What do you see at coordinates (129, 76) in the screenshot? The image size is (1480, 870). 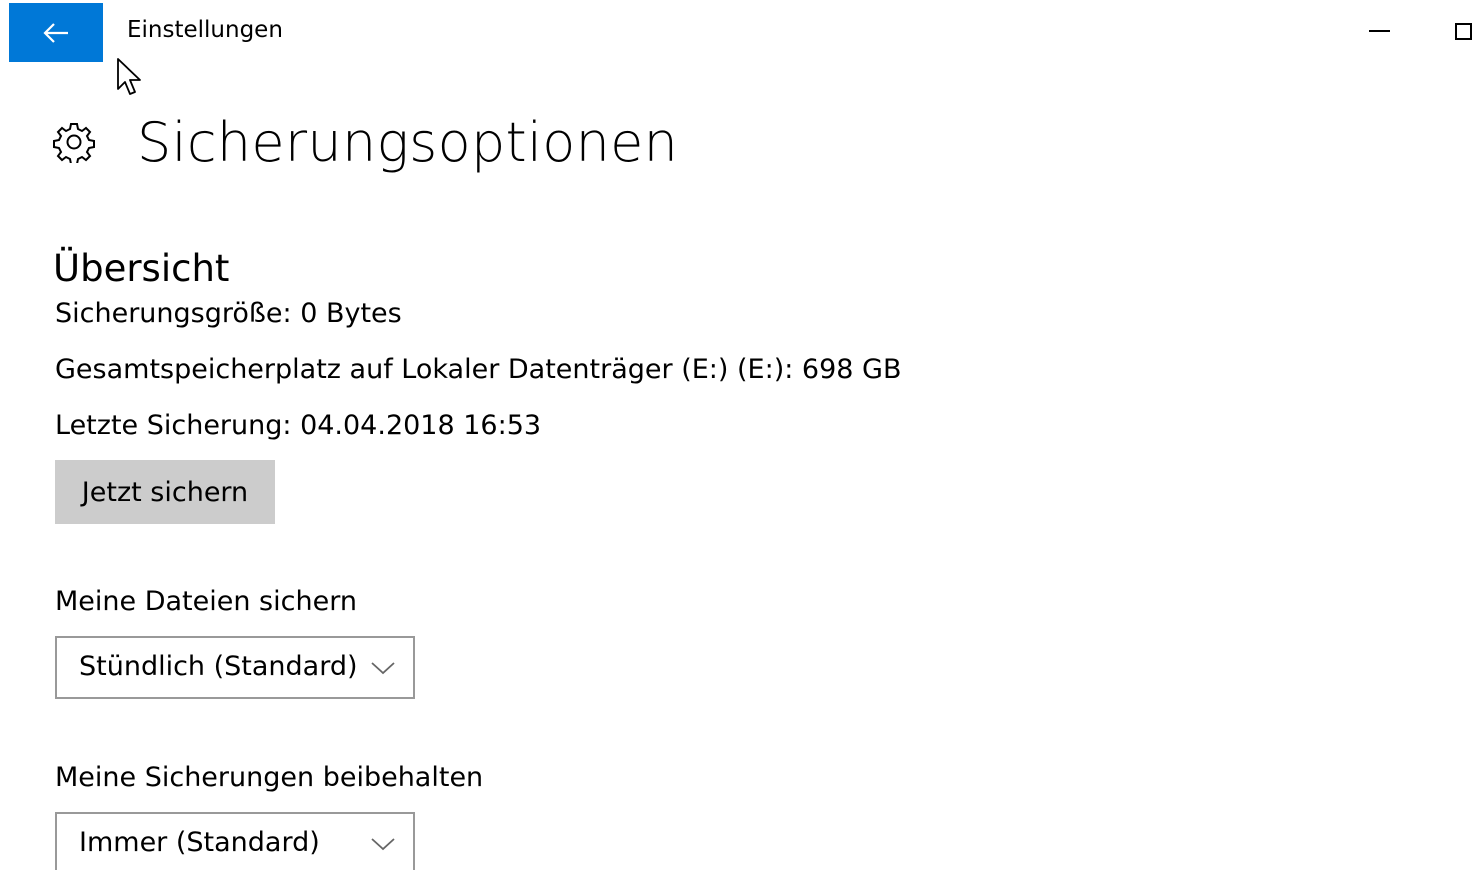 I see `mouse-pointer-icon` at bounding box center [129, 76].